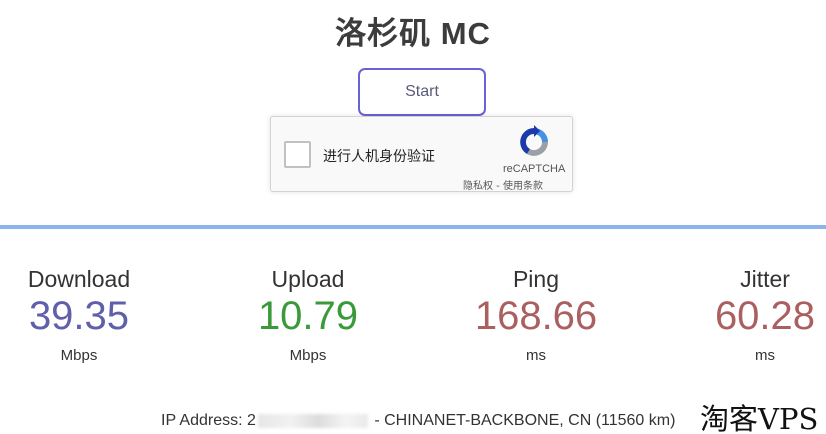  Describe the element at coordinates (478, 186) in the screenshot. I see `privacy-link: 隐私权` at that location.